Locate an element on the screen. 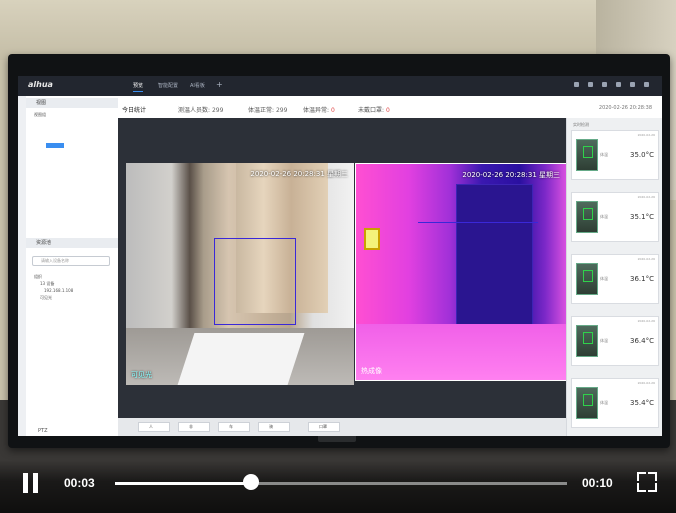 This screenshot has height=513, width=676. pause-icon is located at coordinates (25, 483).